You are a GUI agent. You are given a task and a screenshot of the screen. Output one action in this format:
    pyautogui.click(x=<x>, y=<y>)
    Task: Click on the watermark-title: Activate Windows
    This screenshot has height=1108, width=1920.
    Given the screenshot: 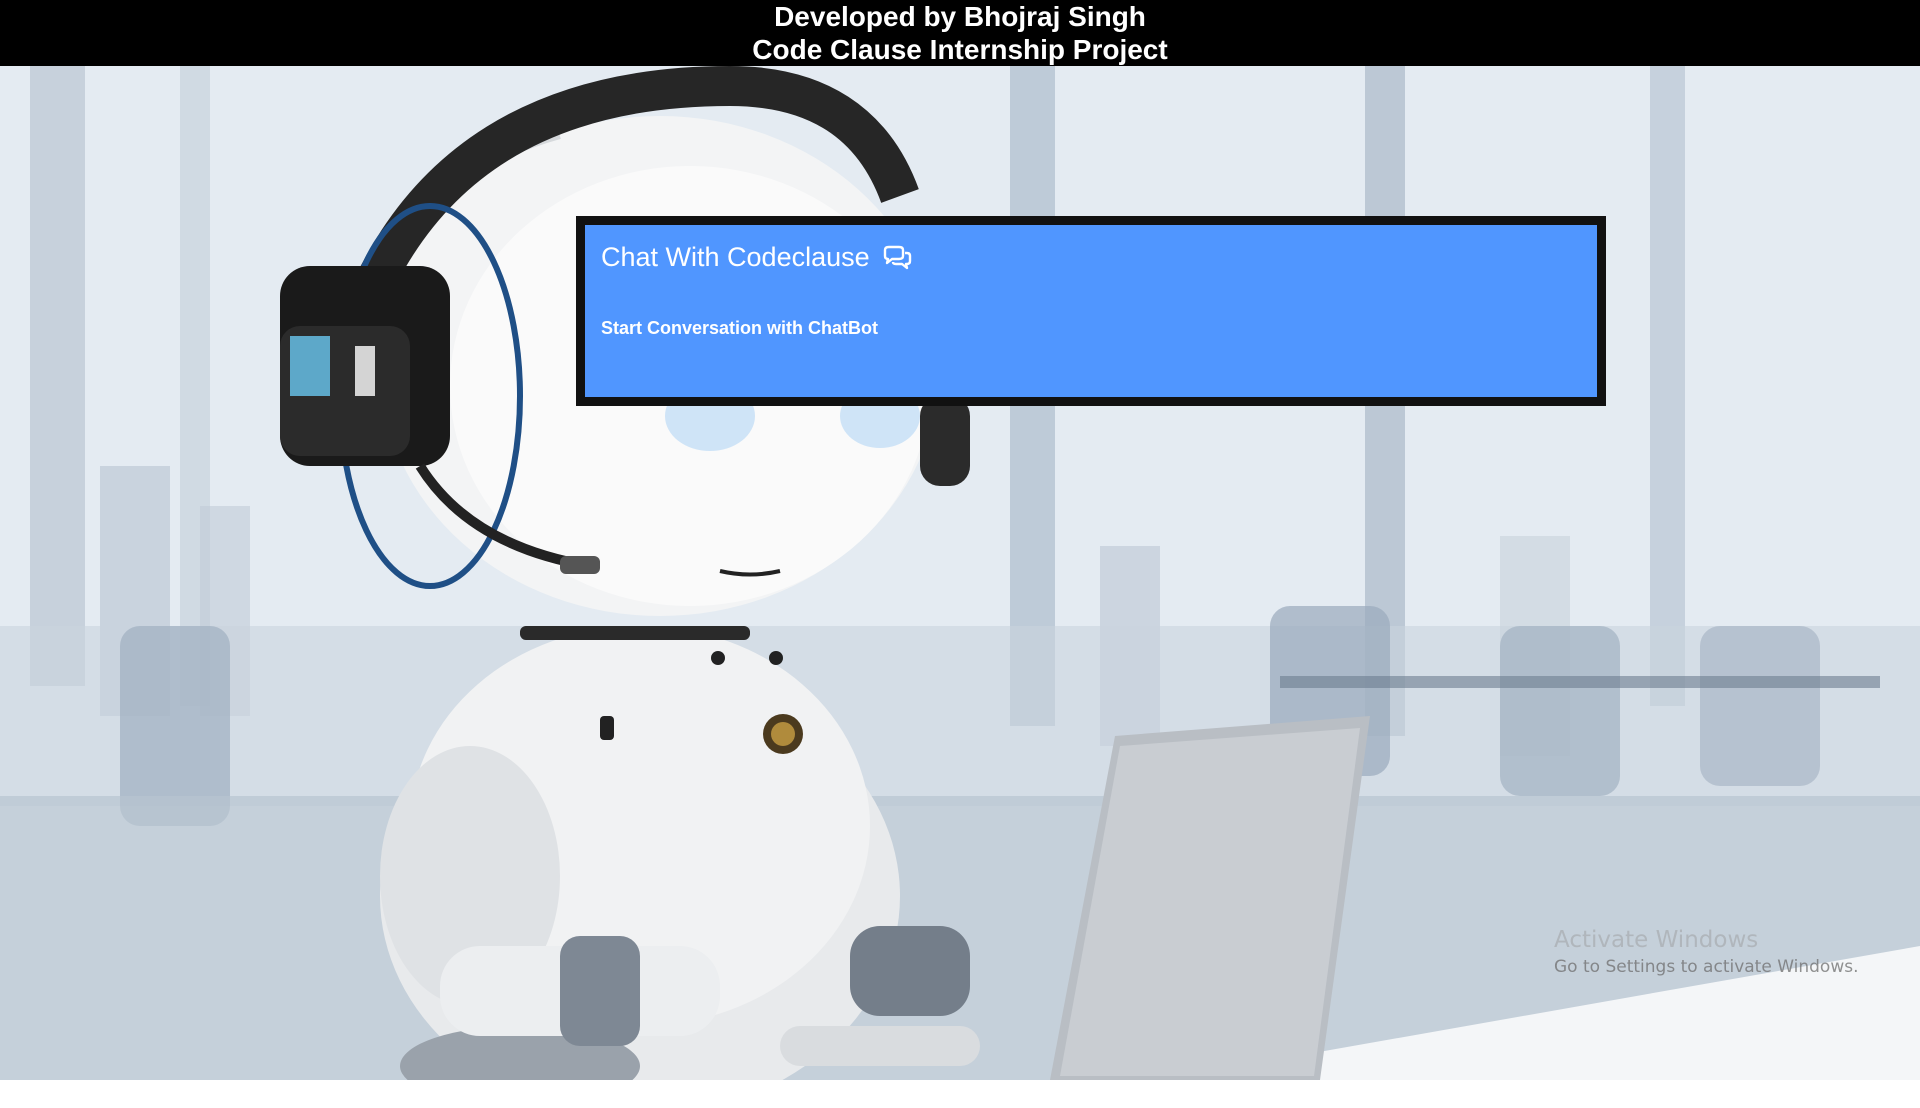 What is the action you would take?
    pyautogui.click(x=1656, y=940)
    